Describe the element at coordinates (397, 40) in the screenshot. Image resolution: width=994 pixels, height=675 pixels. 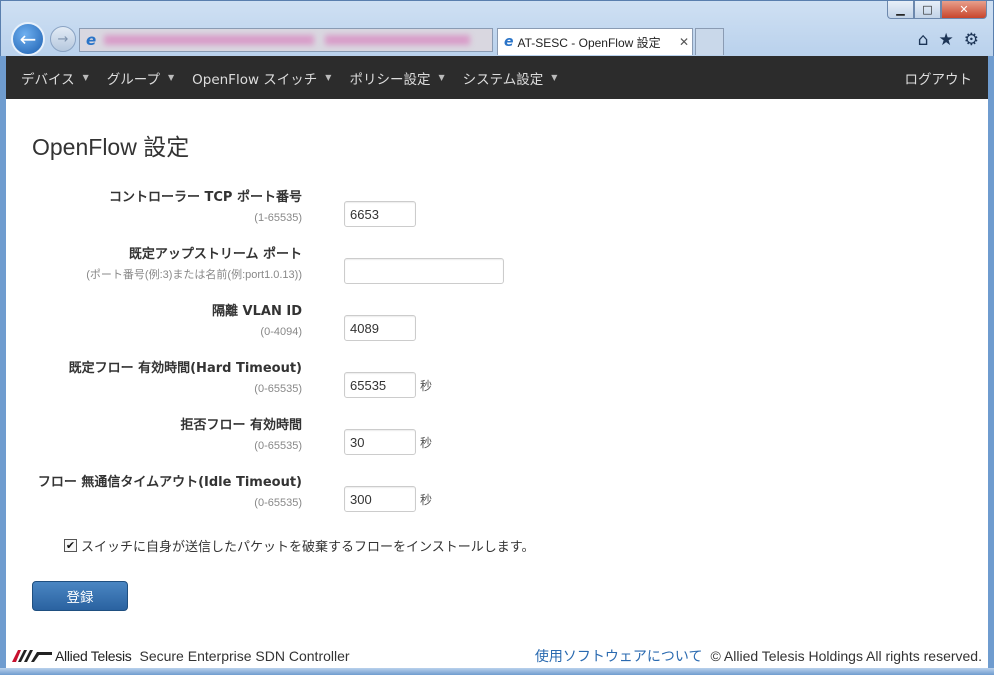
I see `redacted-status` at that location.